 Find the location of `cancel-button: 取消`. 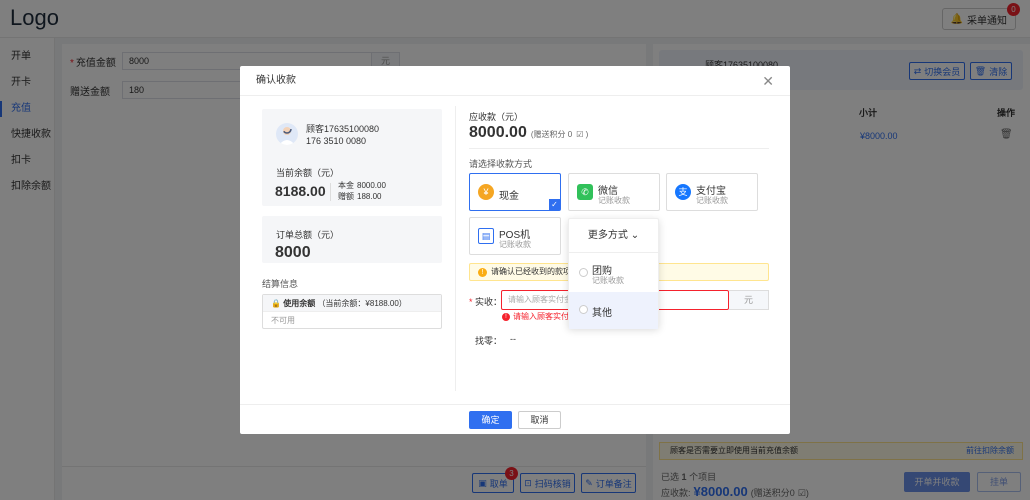

cancel-button: 取消 is located at coordinates (539, 420).